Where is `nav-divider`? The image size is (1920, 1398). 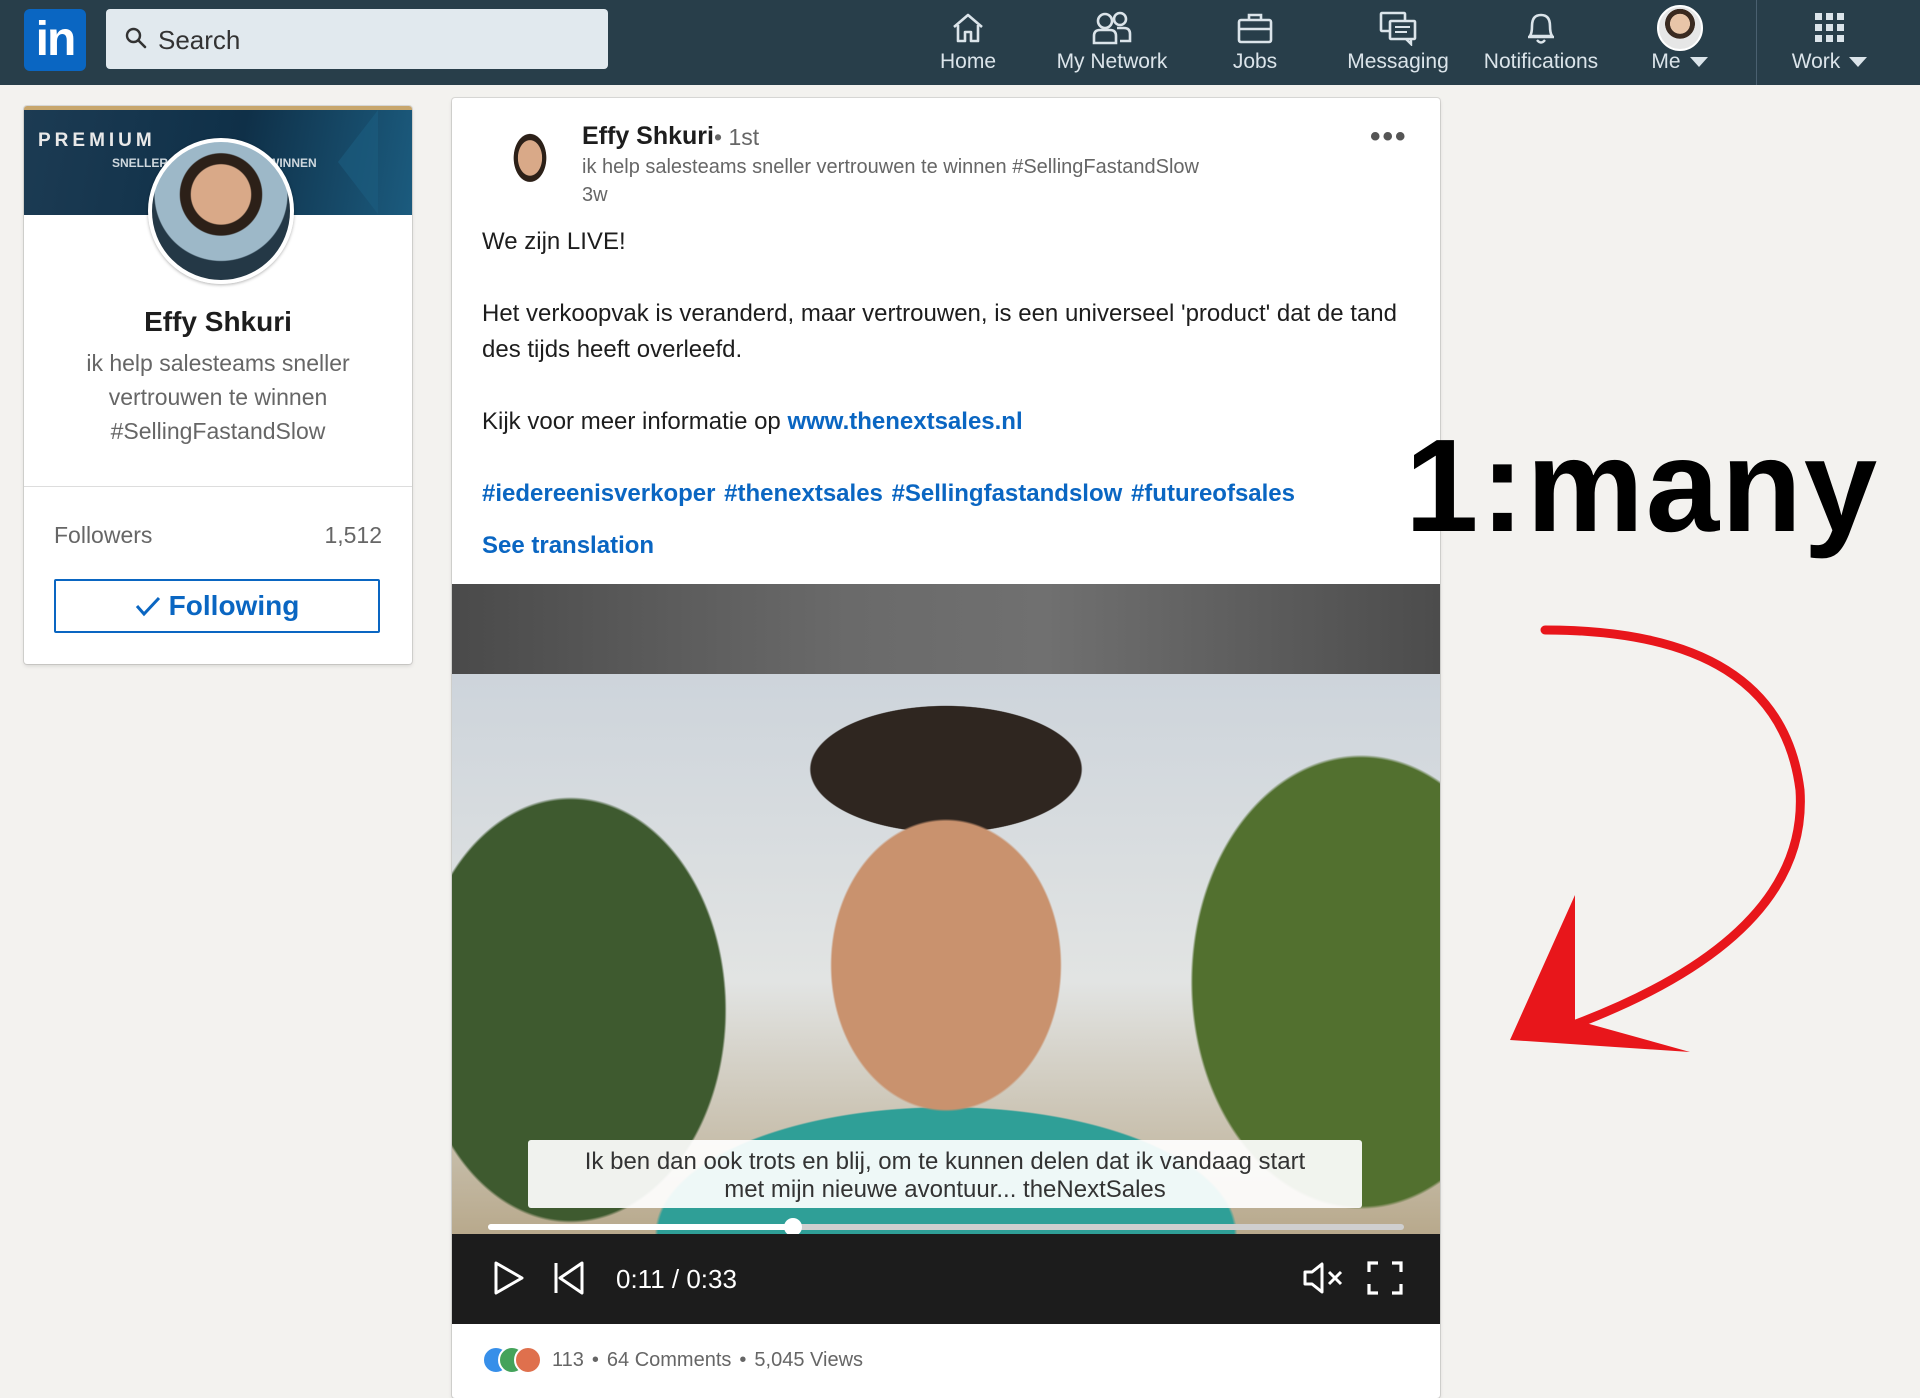 nav-divider is located at coordinates (1756, 42).